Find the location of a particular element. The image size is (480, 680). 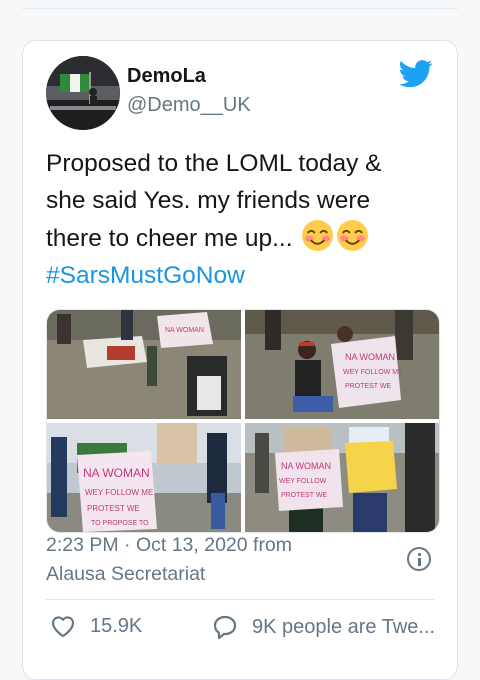

svg-text: WEY FOLLOW is located at coordinates (303, 481).